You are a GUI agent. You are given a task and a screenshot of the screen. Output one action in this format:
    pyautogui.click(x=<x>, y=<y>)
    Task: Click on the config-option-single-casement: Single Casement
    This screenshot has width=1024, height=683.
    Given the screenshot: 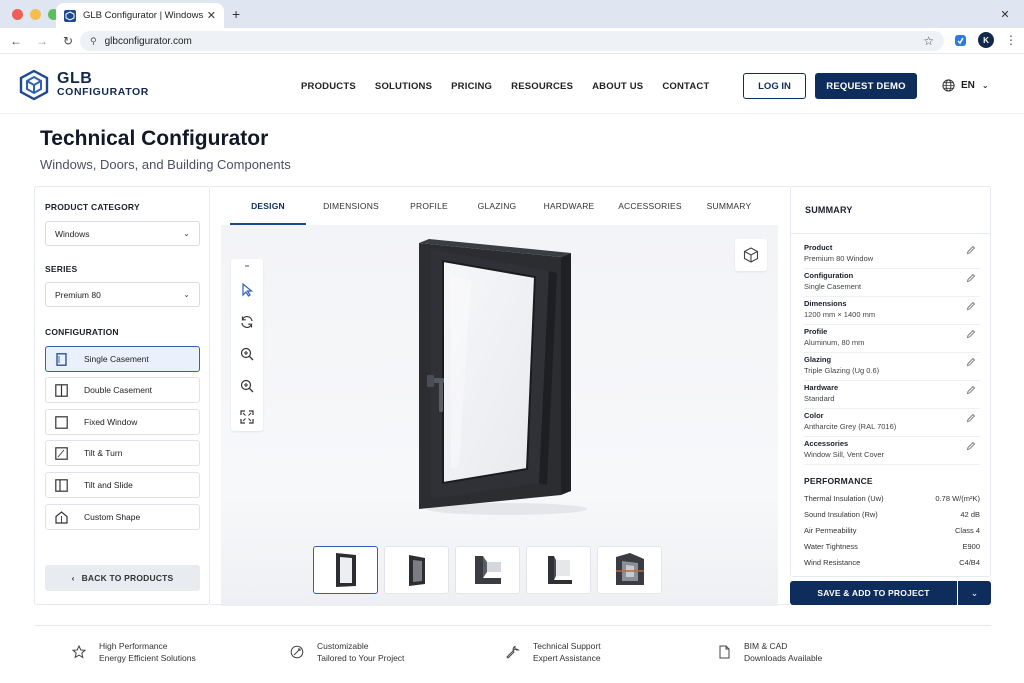 What is the action you would take?
    pyautogui.click(x=122, y=359)
    